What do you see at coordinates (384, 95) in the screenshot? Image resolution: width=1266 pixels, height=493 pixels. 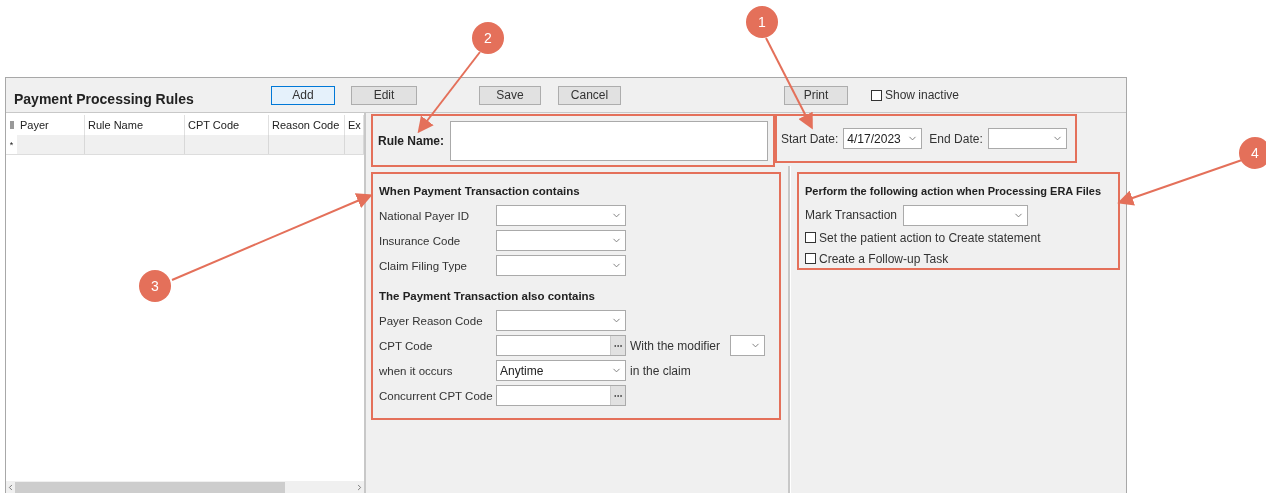 I see `toolbar-button: Edit` at bounding box center [384, 95].